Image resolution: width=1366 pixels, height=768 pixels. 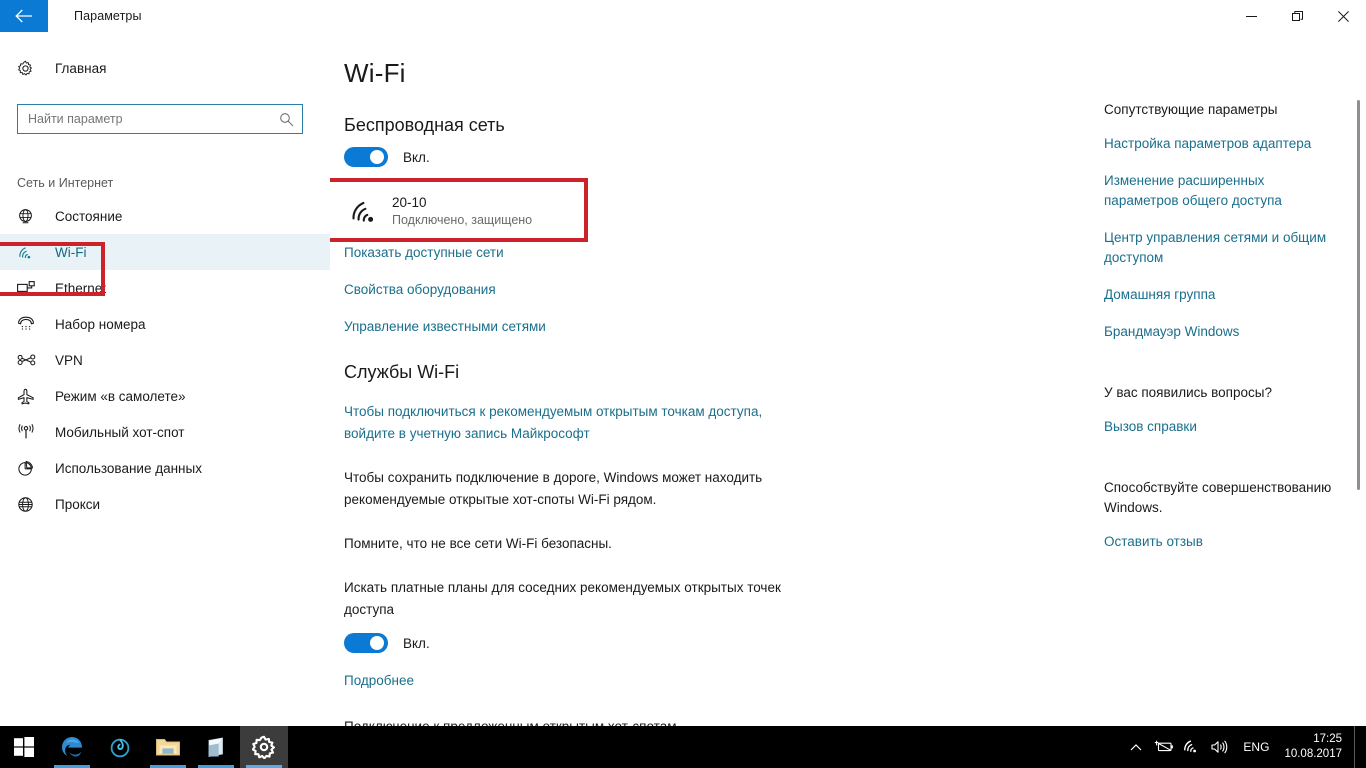 I want to click on minimize-icon, so click(x=1251, y=16).